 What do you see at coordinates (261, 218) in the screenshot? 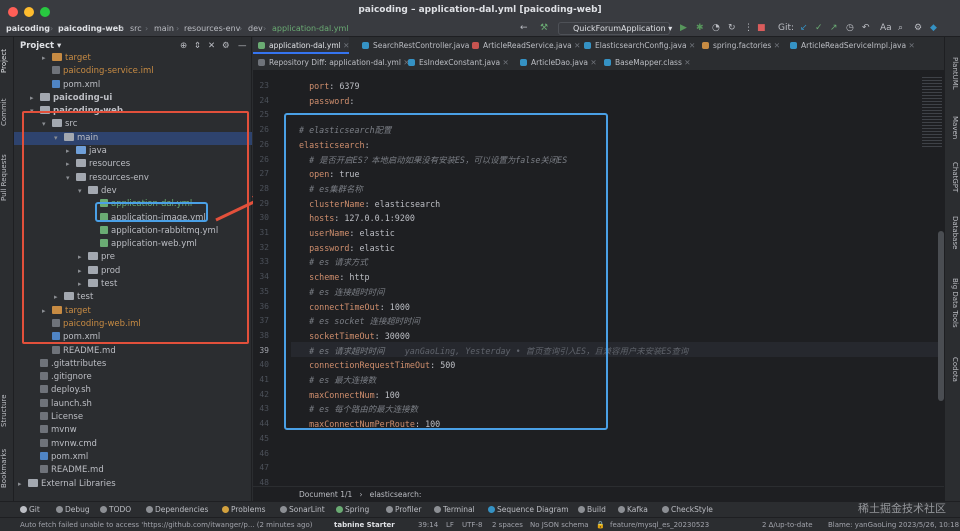
I see `line-number: 30` at bounding box center [261, 218].